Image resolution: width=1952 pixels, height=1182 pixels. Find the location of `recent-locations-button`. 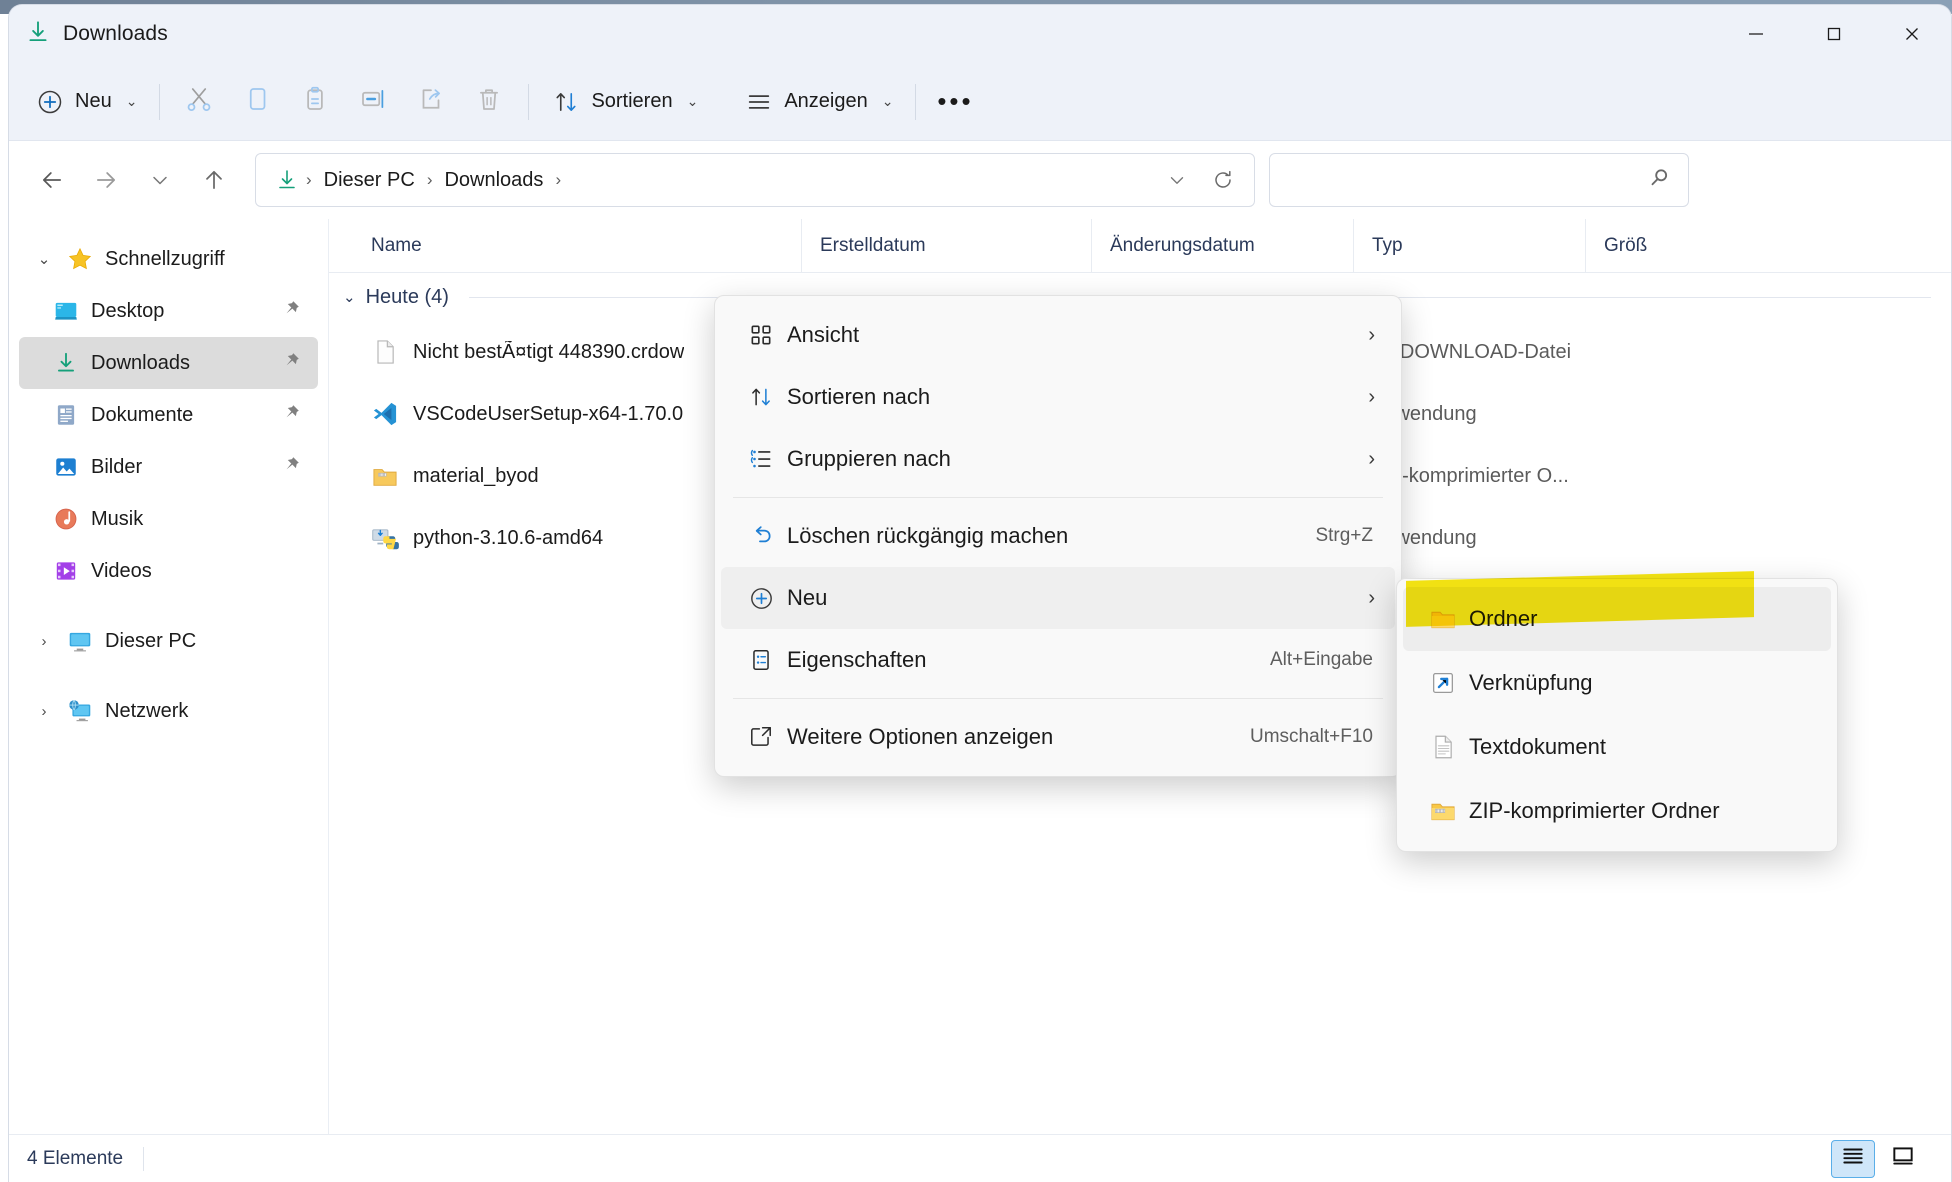

recent-locations-button is located at coordinates (160, 180).